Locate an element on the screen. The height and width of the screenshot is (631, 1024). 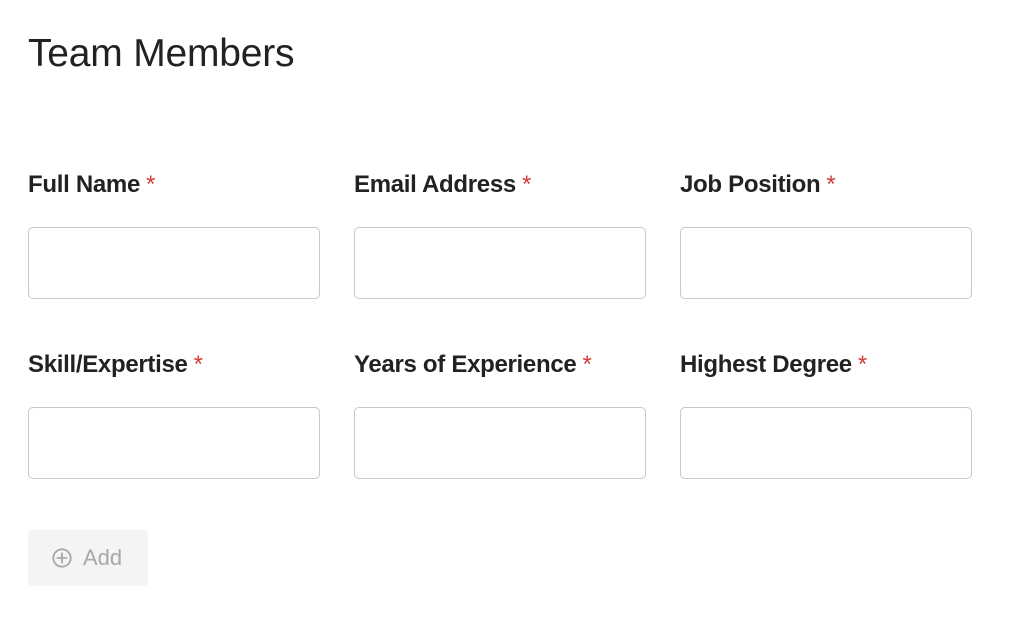
full-name-label-text: Full Name is located at coordinates (84, 184).